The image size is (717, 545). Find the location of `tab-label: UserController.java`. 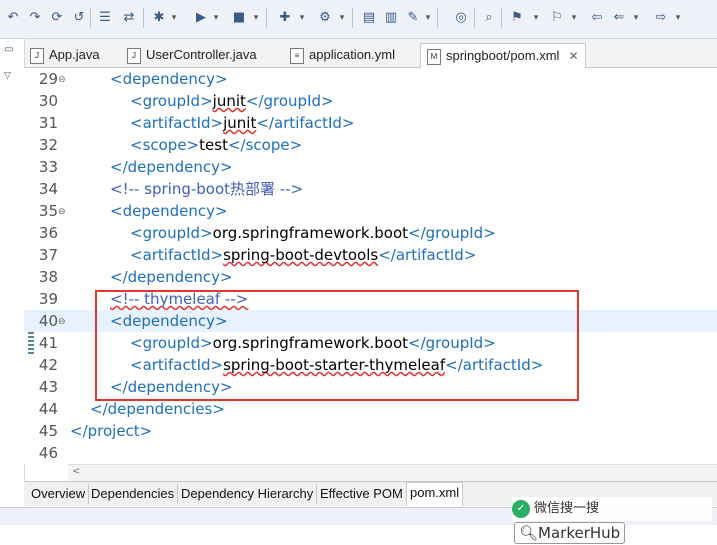

tab-label: UserController.java is located at coordinates (201, 54).